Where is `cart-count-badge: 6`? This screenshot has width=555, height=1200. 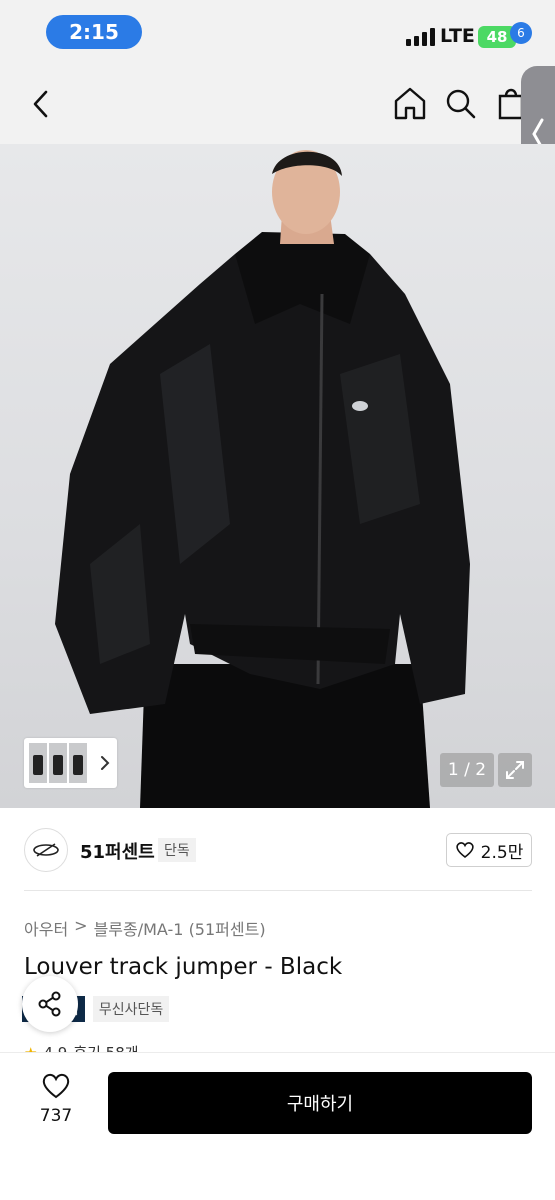 cart-count-badge: 6 is located at coordinates (521, 33).